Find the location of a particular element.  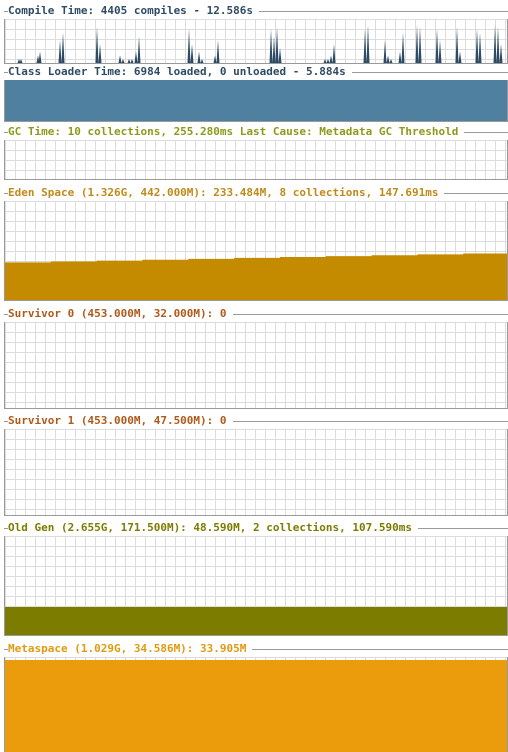

metaspace-fill is located at coordinates (256, 706).